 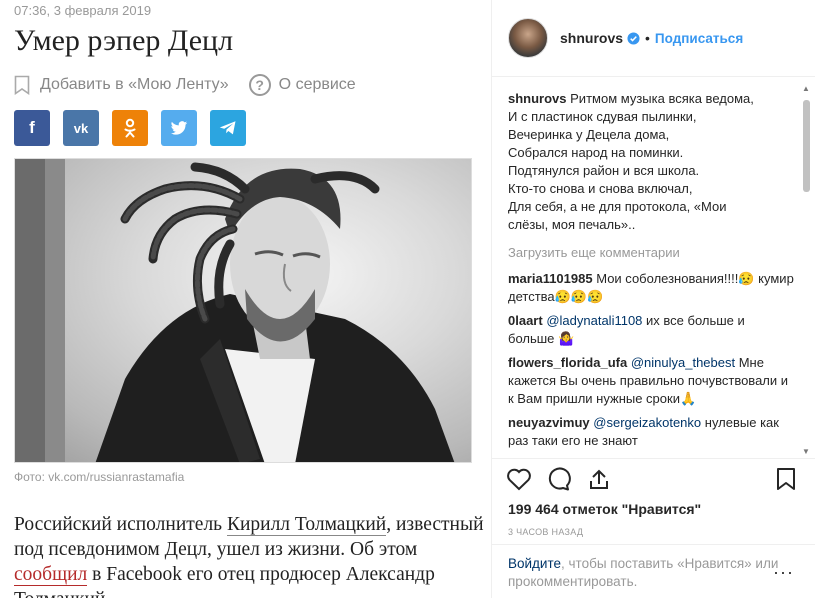 I want to click on body-text-1: Российский исполнитель, so click(x=120, y=524).